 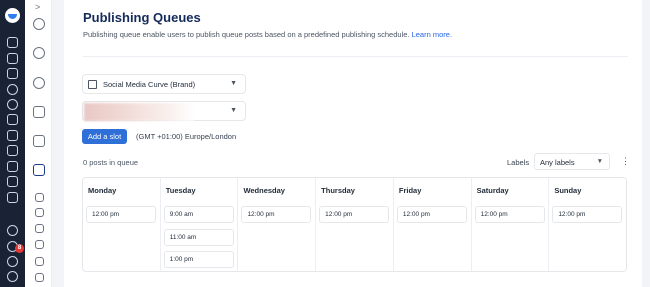 What do you see at coordinates (39, 83) in the screenshot?
I see `globe-icon` at bounding box center [39, 83].